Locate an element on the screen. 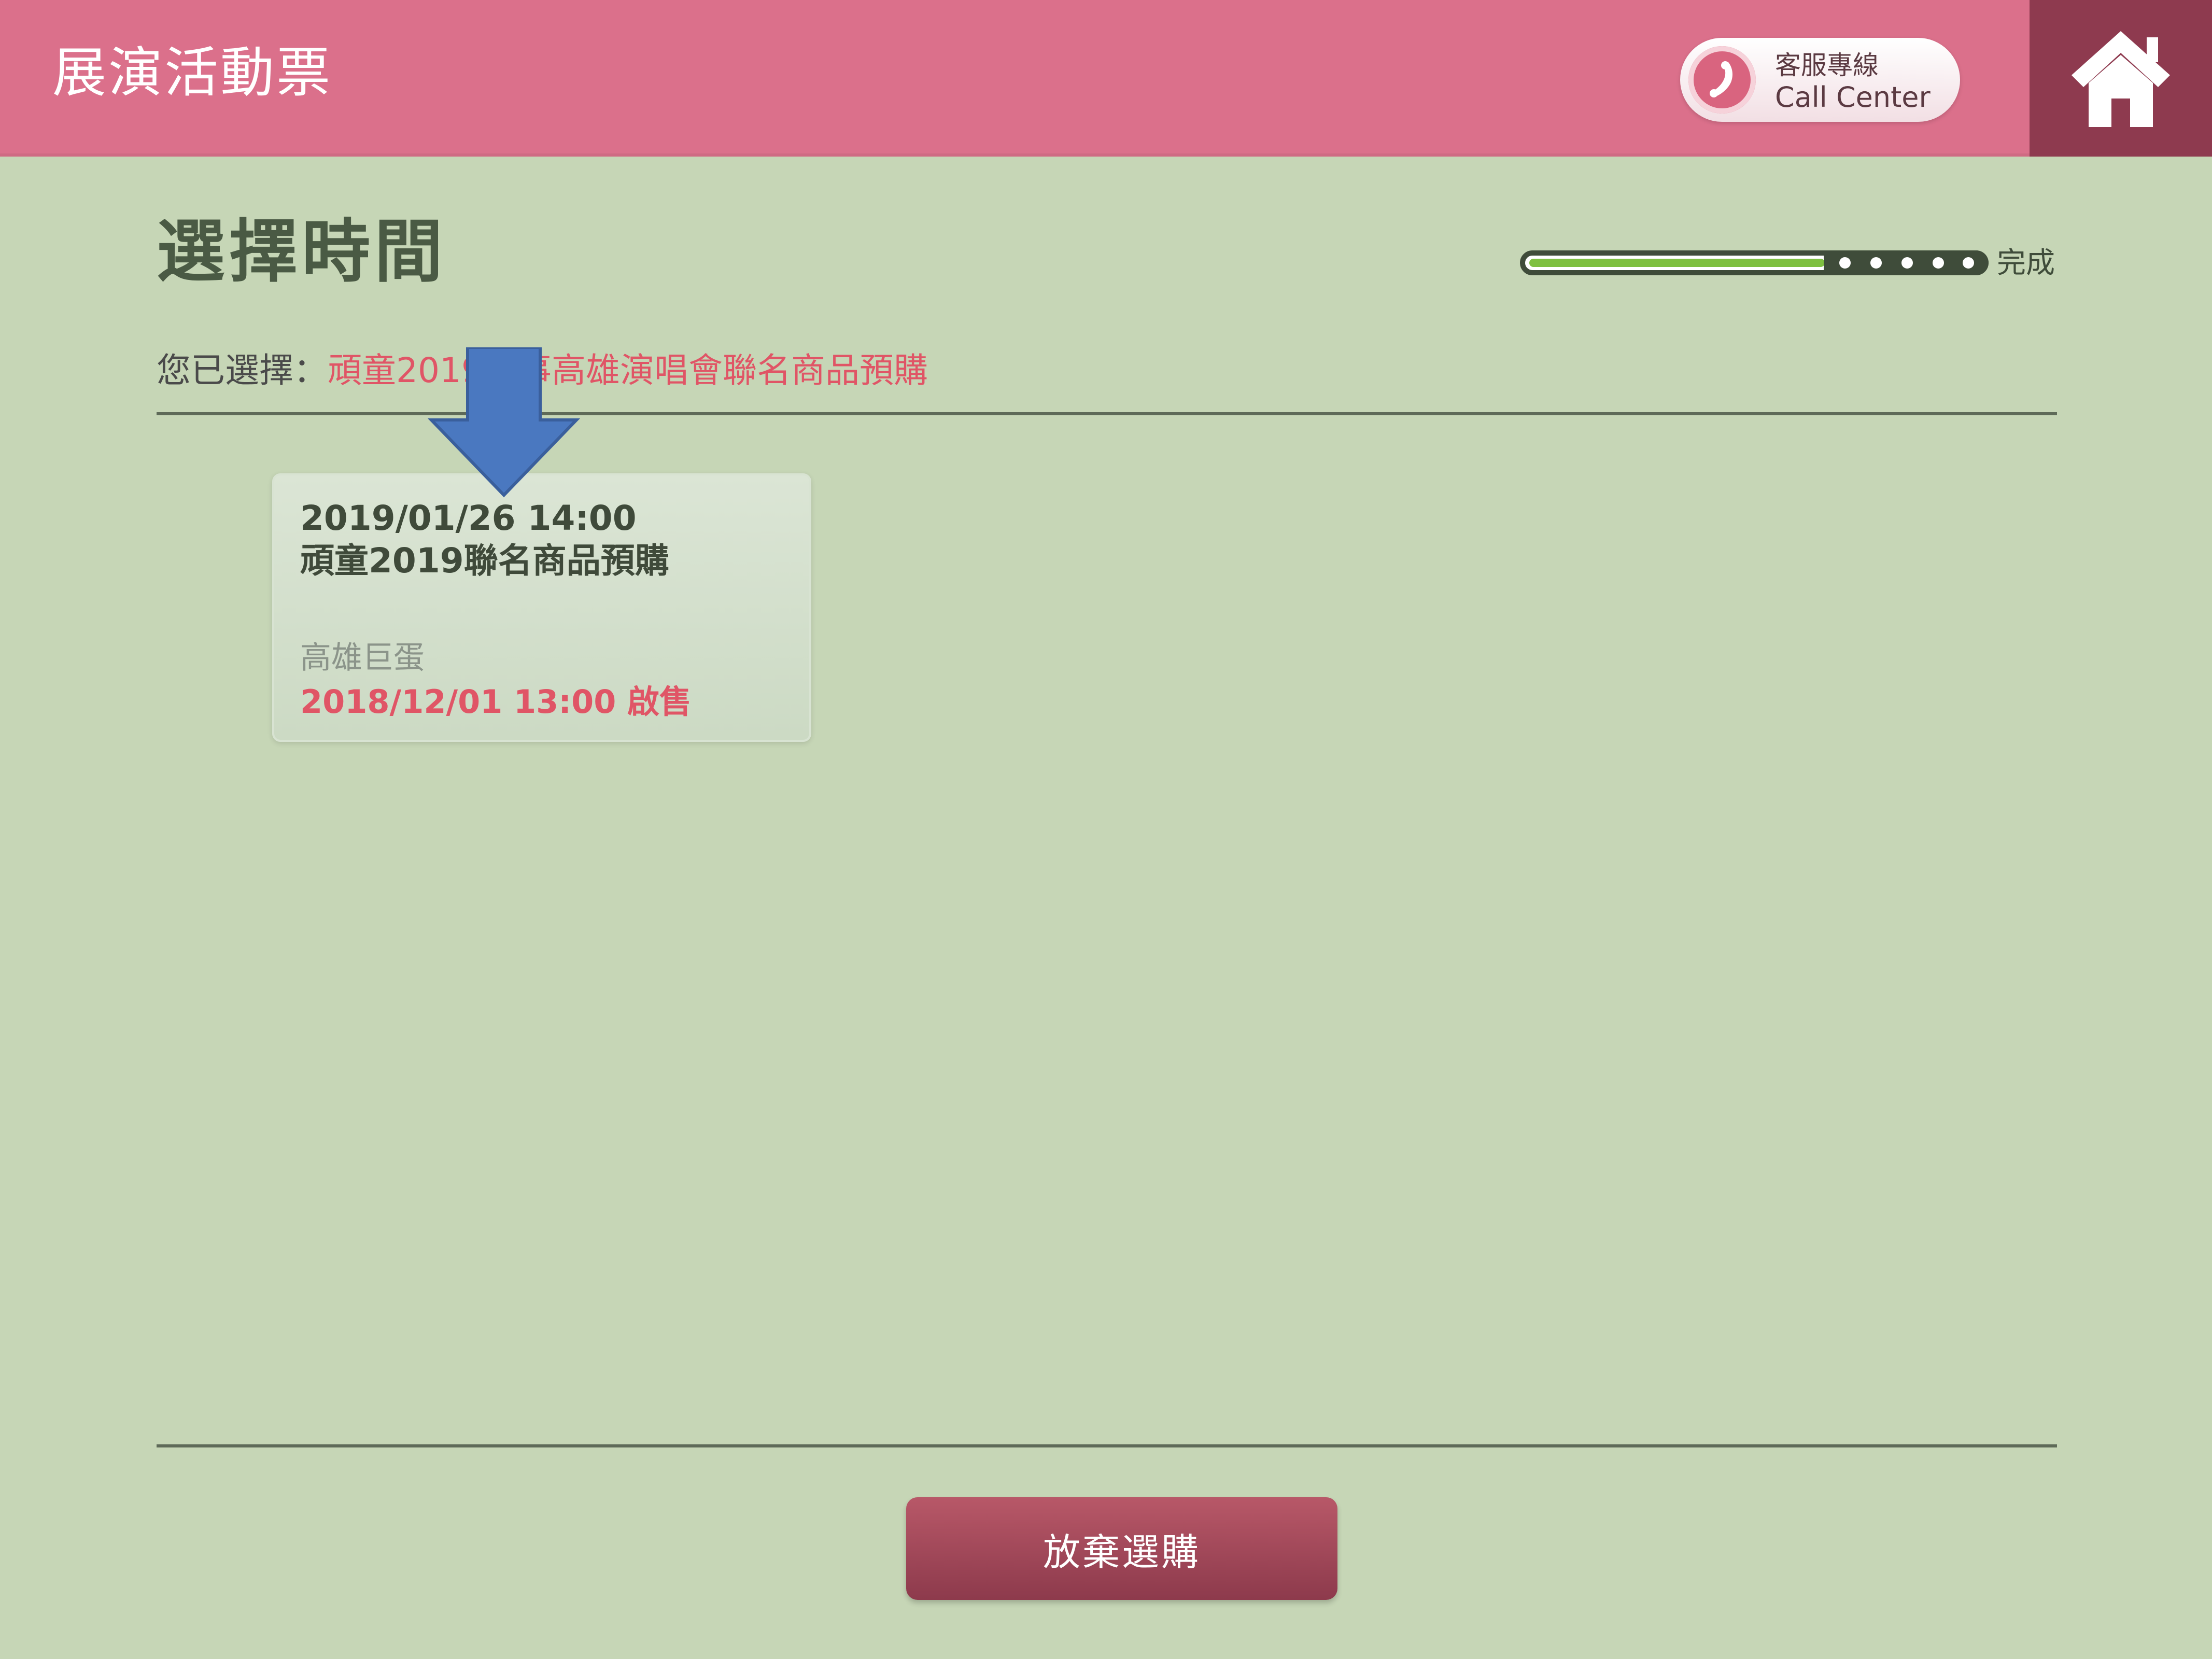  abandon-purchase-button: 放棄選購 is located at coordinates (1121, 1548).